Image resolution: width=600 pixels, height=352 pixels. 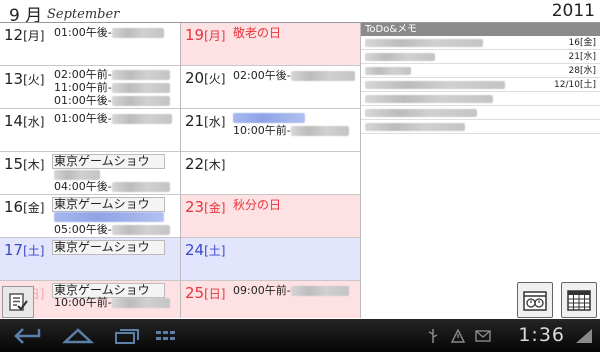 What do you see at coordinates (90, 173) in the screenshot?
I see `day-cell-15: 15[木] 東京ゲームショウ 04:00午後-` at bounding box center [90, 173].